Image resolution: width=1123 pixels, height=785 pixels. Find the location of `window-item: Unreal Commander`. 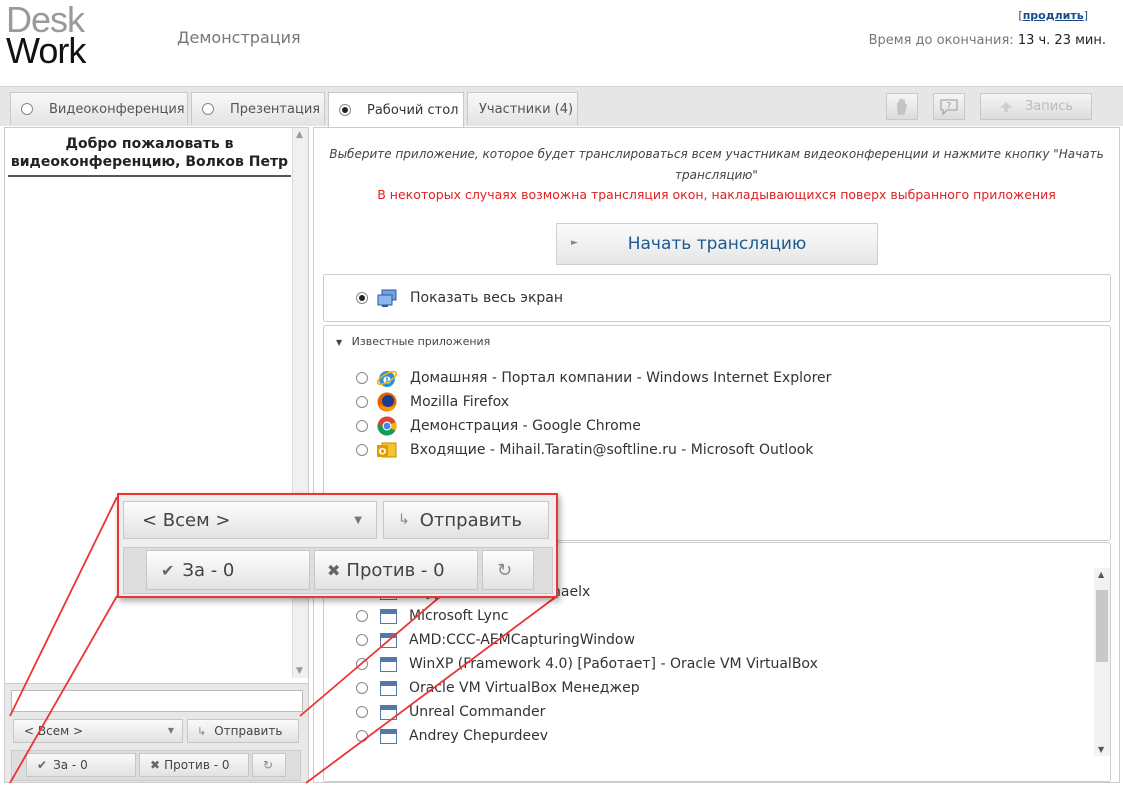

window-item: Unreal Commander is located at coordinates (450, 712).